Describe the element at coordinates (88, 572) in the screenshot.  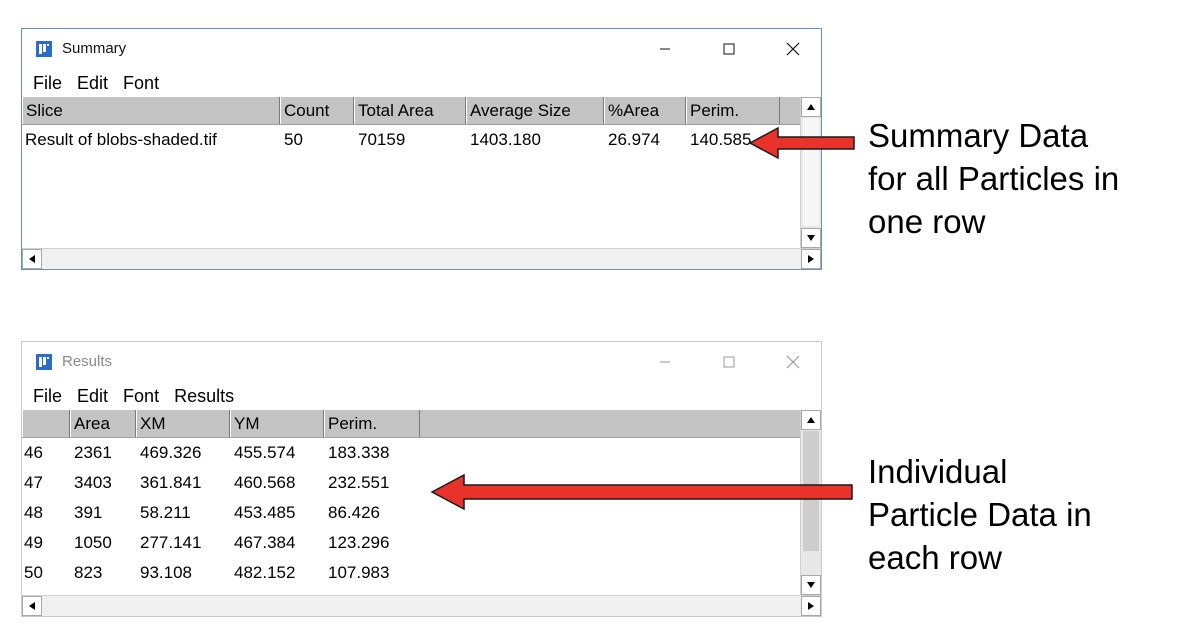
I see `cell-area: 823` at that location.